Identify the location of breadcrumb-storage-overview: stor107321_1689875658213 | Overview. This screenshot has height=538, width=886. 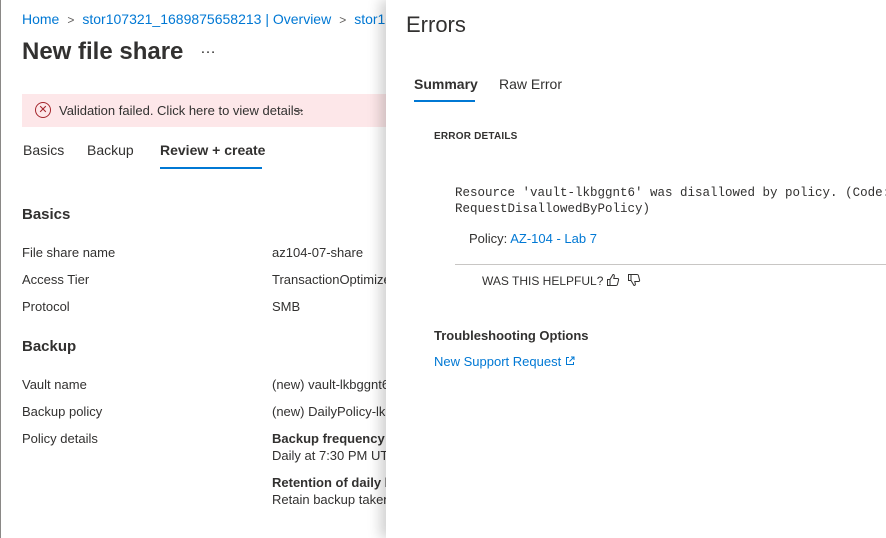
(206, 19).